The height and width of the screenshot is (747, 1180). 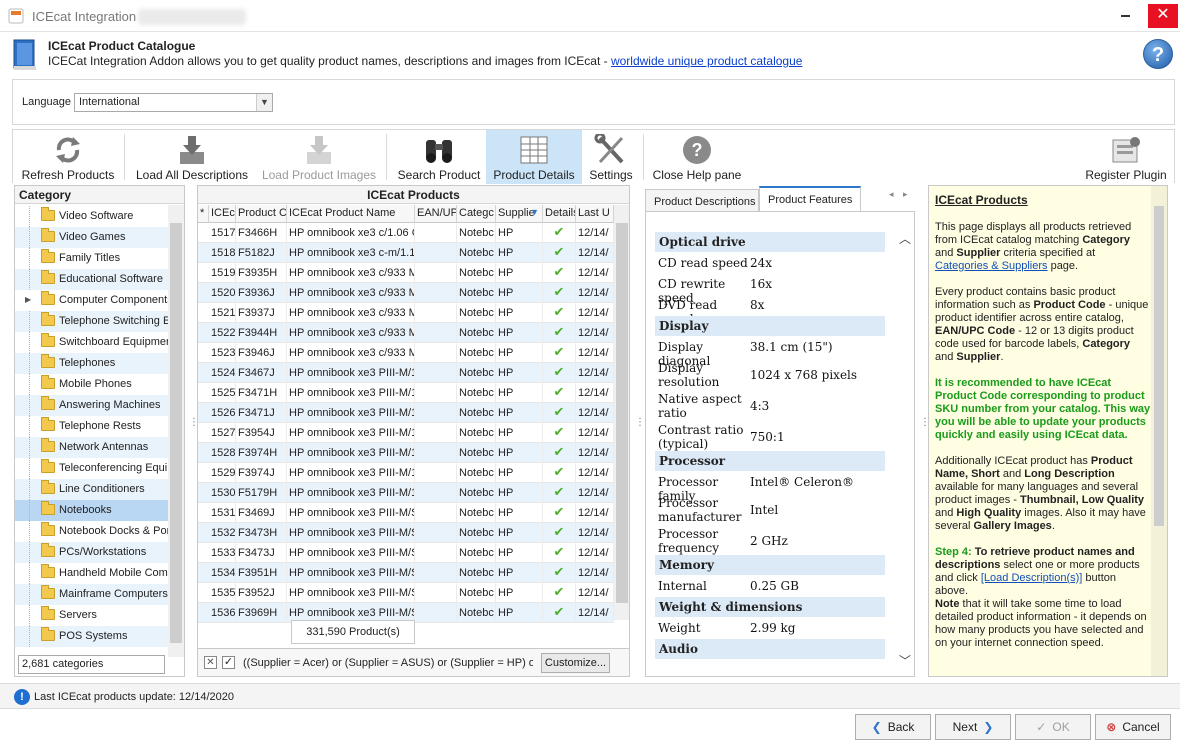 What do you see at coordinates (68, 157) in the screenshot?
I see `refresh-products-button: Refresh Products` at bounding box center [68, 157].